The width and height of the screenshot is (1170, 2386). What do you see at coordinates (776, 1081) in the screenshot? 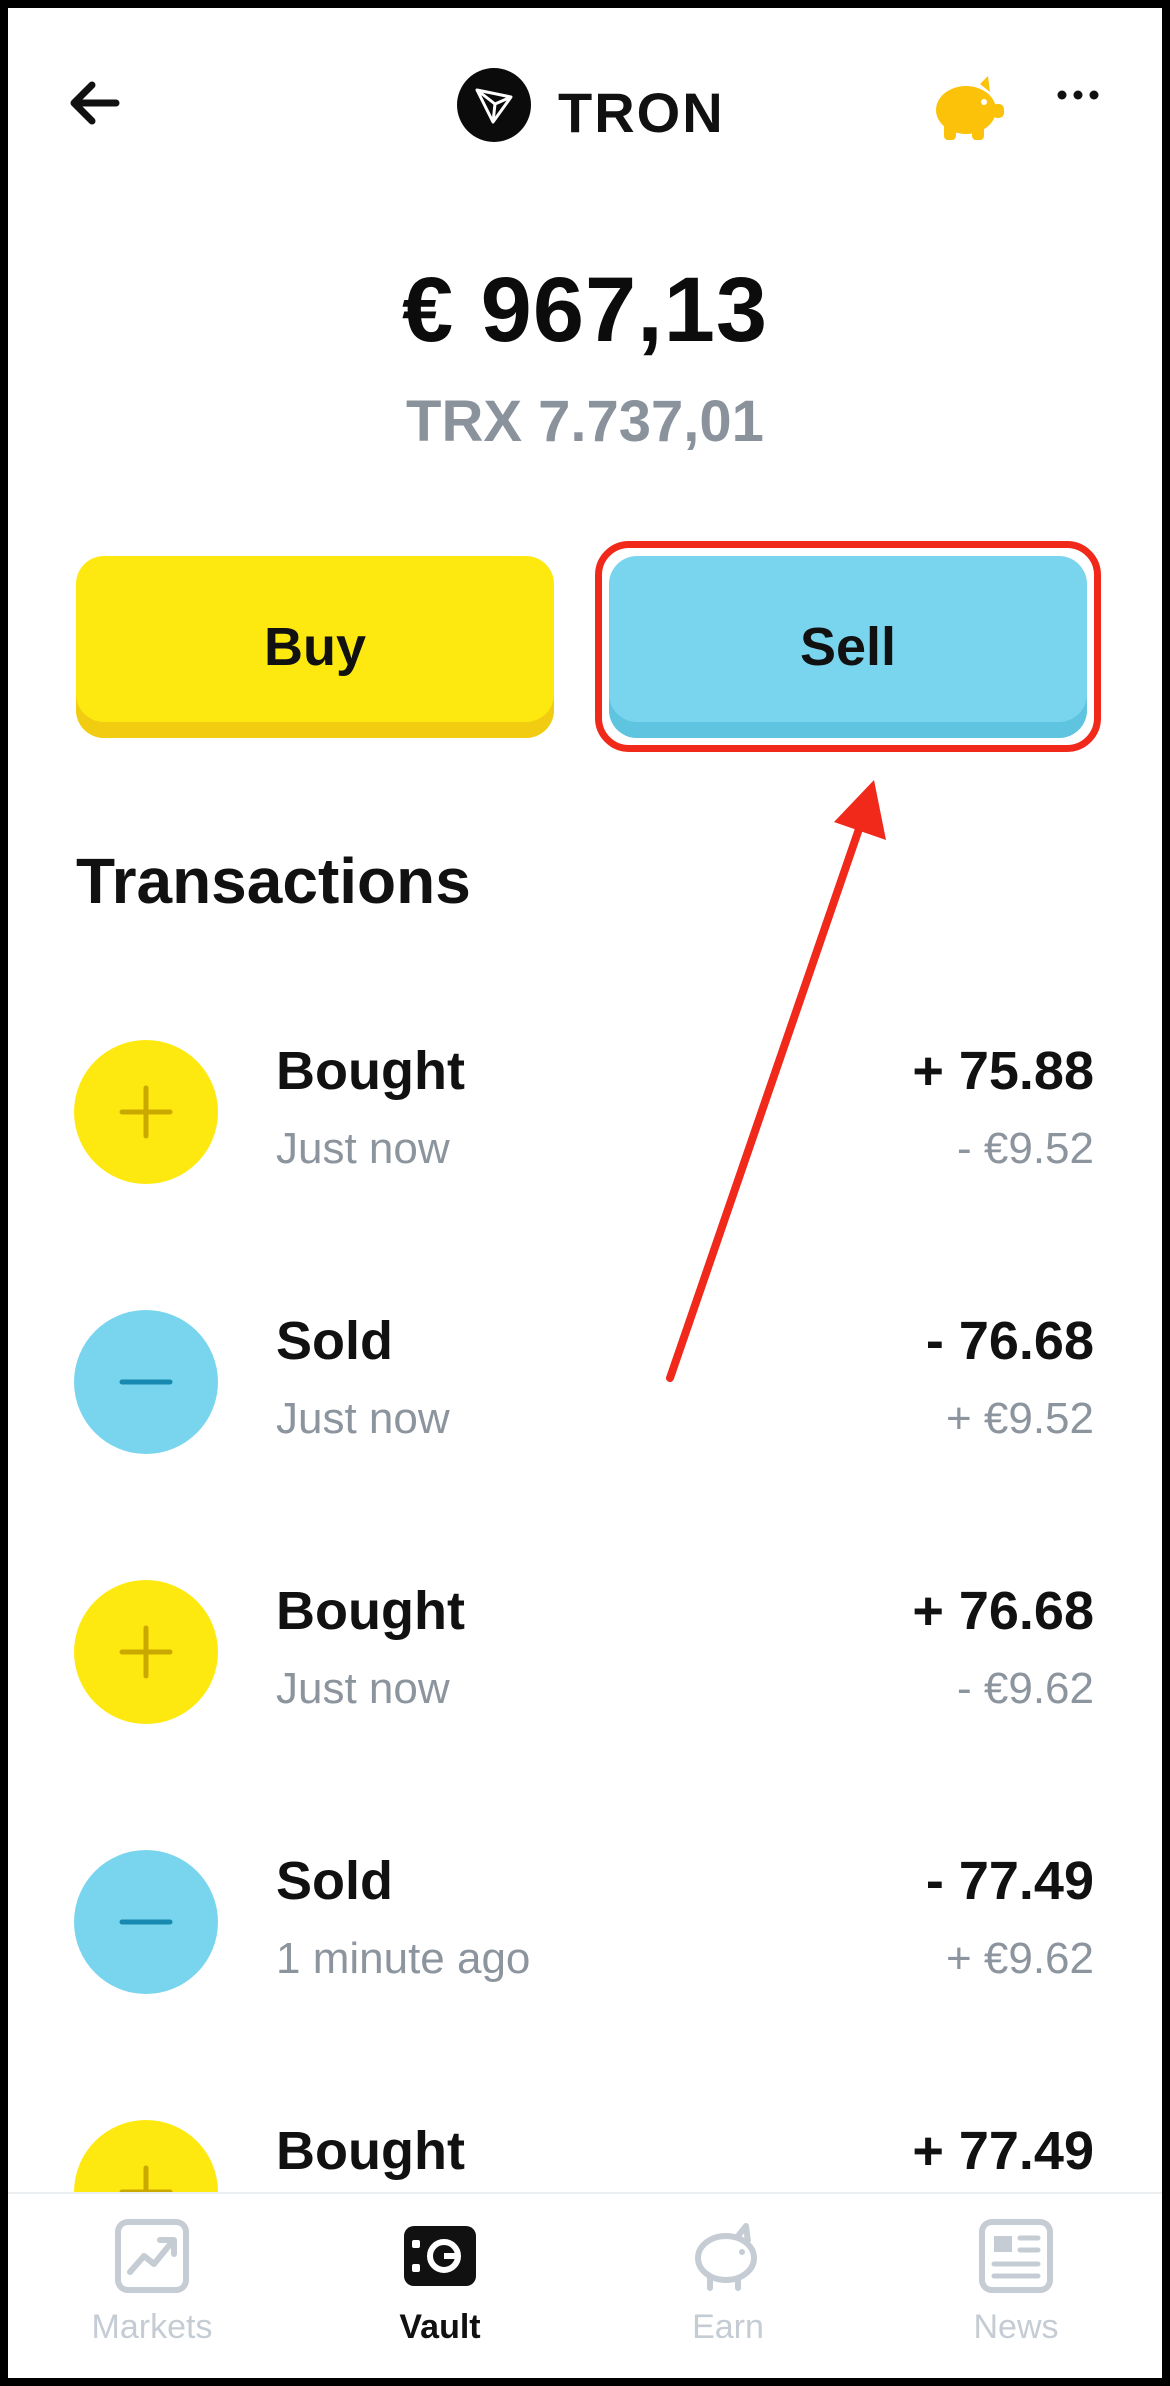
I see `annotation-arrow` at bounding box center [776, 1081].